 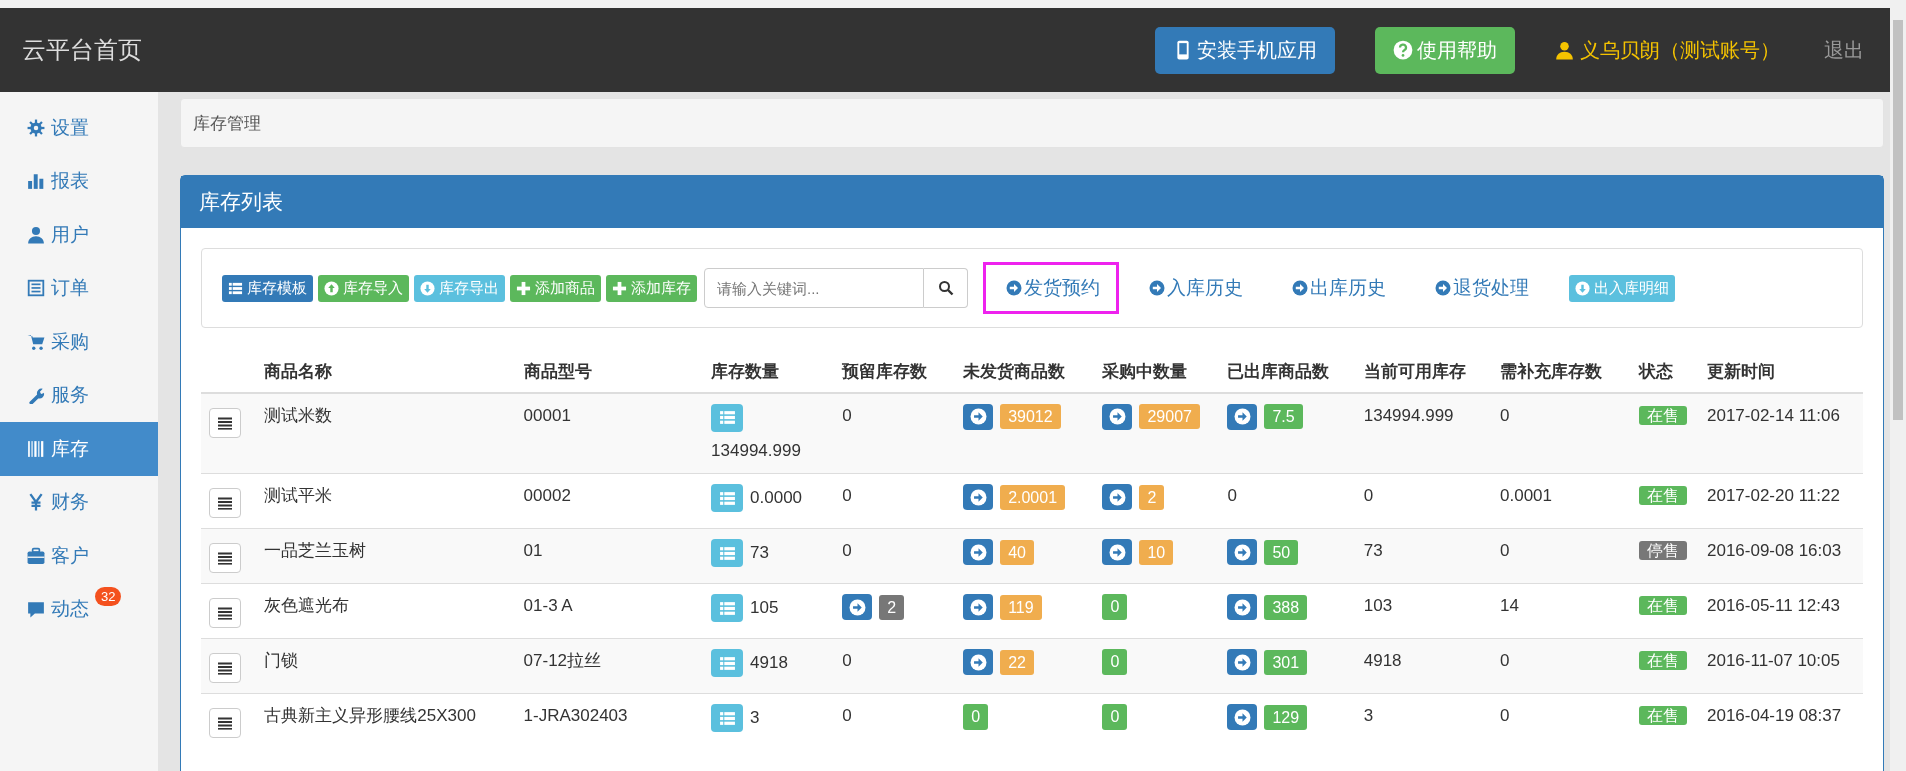 I want to click on update-time: 2016-09-08 16:03, so click(x=1774, y=551).